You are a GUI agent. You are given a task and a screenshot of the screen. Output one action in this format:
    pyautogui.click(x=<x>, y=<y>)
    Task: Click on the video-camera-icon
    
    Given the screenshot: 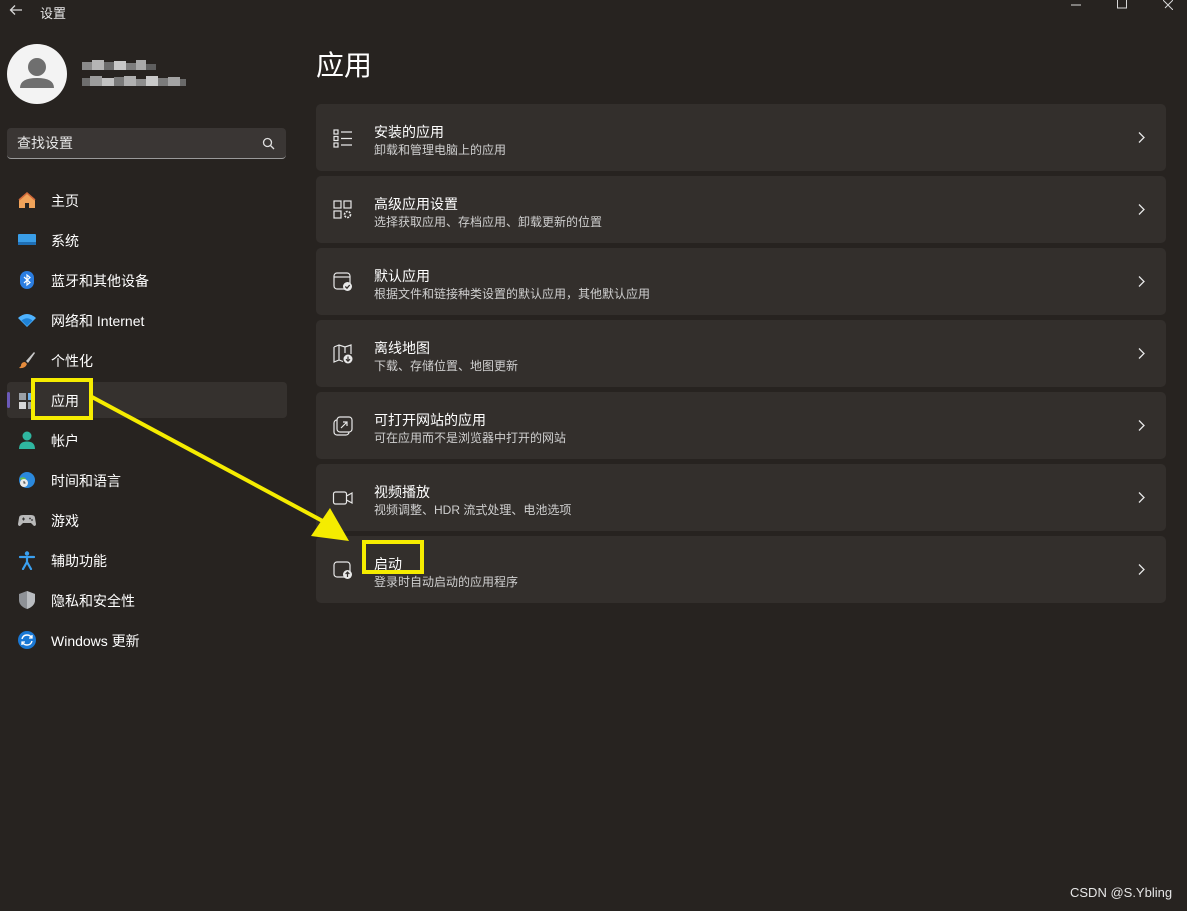 What is the action you would take?
    pyautogui.click(x=342, y=498)
    